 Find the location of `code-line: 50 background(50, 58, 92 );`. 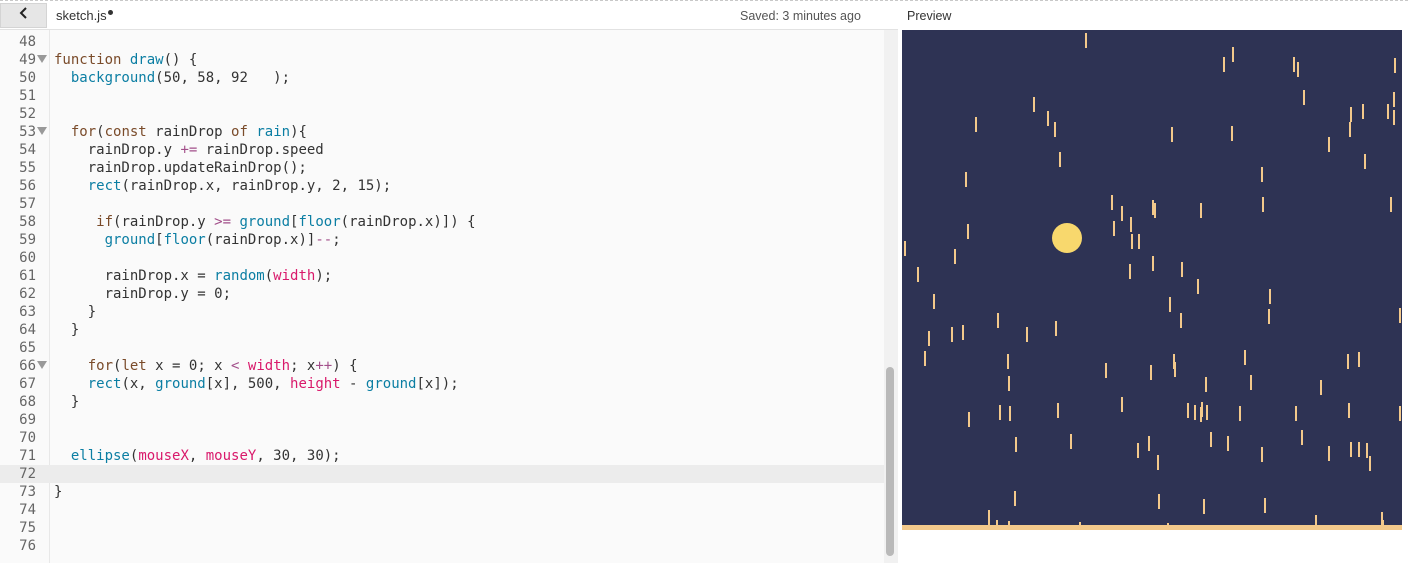

code-line: 50 background(50, 58, 92 ); is located at coordinates (442, 78).